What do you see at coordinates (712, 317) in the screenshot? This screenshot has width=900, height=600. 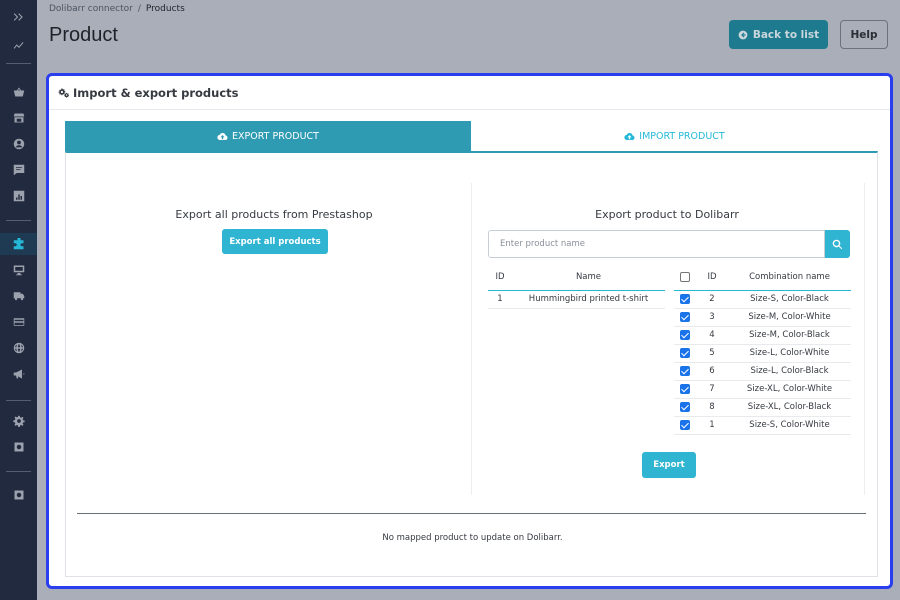 I see `combination-id: 3` at bounding box center [712, 317].